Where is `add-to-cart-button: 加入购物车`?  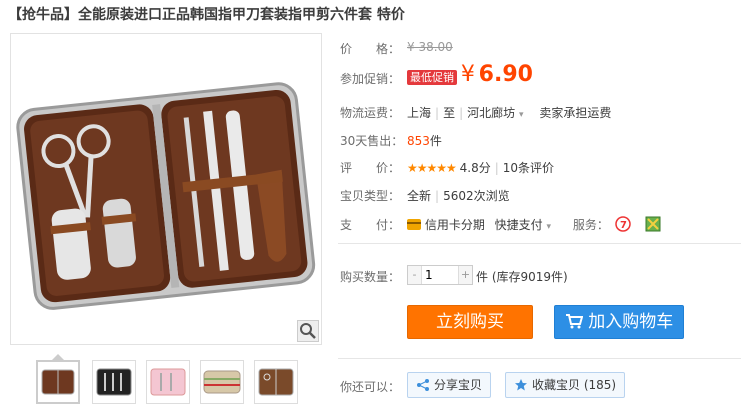 add-to-cart-button: 加入购物车 is located at coordinates (619, 322).